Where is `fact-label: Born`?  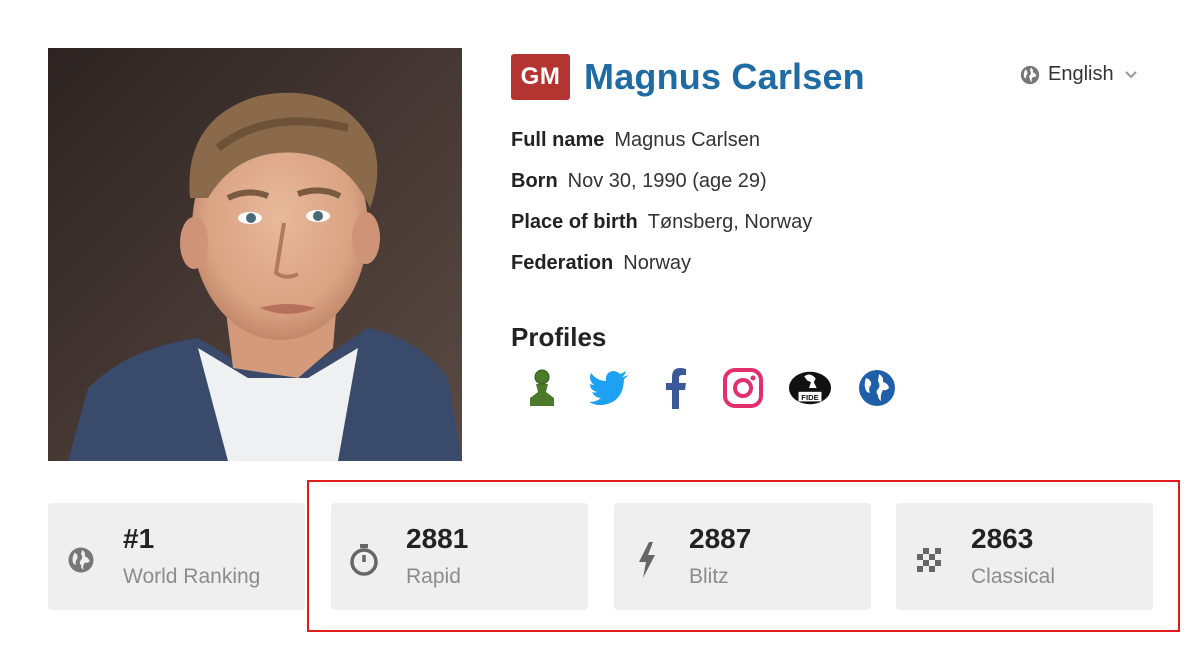 fact-label: Born is located at coordinates (534, 181).